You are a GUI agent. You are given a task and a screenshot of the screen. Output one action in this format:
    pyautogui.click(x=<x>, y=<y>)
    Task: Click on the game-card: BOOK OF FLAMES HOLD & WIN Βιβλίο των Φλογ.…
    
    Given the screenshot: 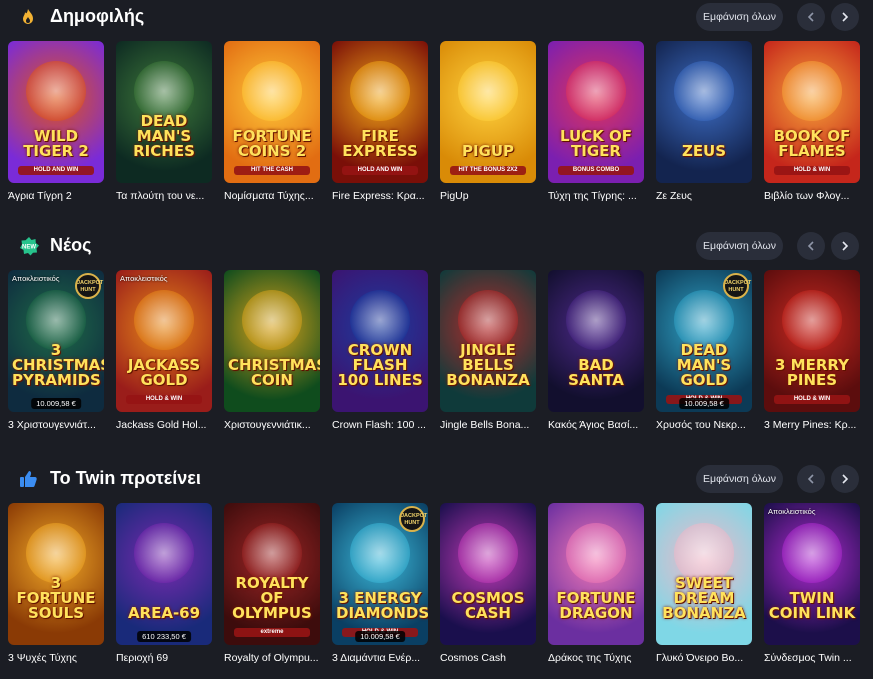 What is the action you would take?
    pyautogui.click(x=812, y=121)
    